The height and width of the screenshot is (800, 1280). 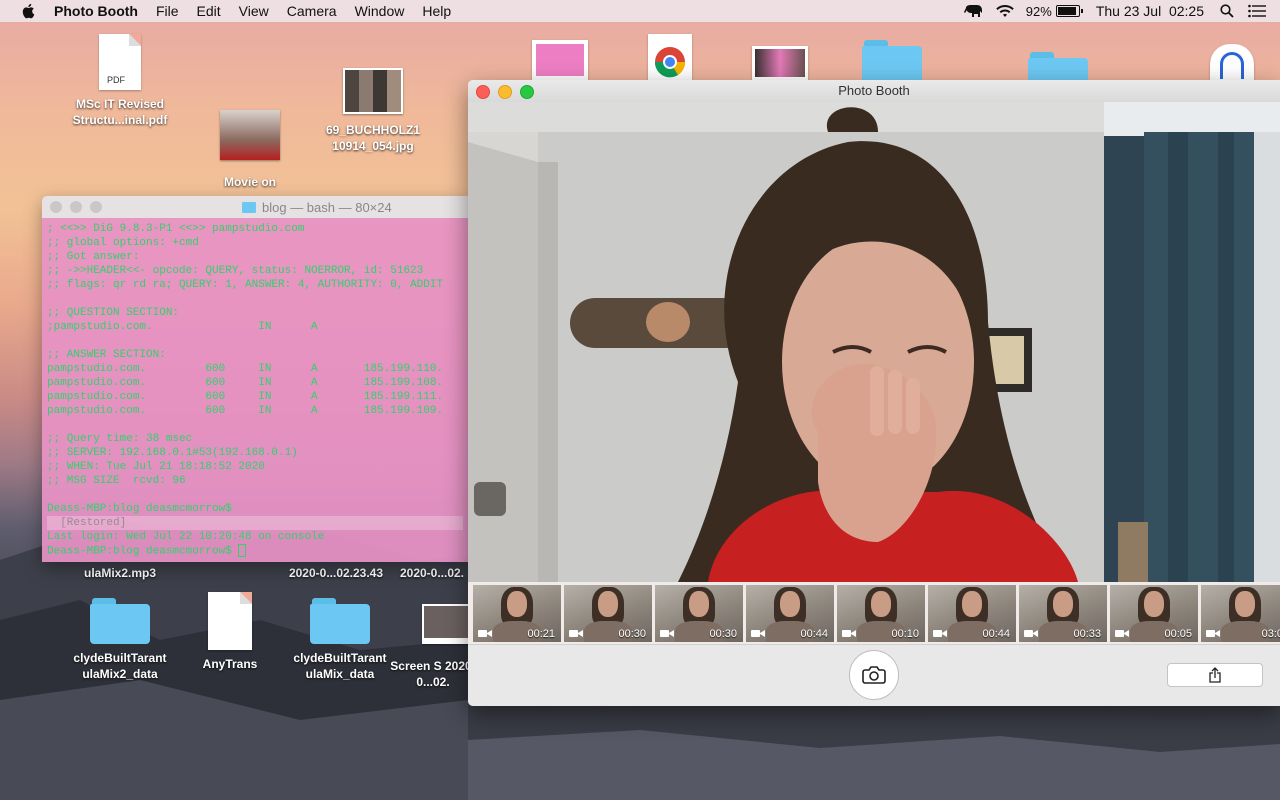 What do you see at coordinates (336, 573) in the screenshot?
I see `desktop-icon-screenshot: 2020-0...02.23.43` at bounding box center [336, 573].